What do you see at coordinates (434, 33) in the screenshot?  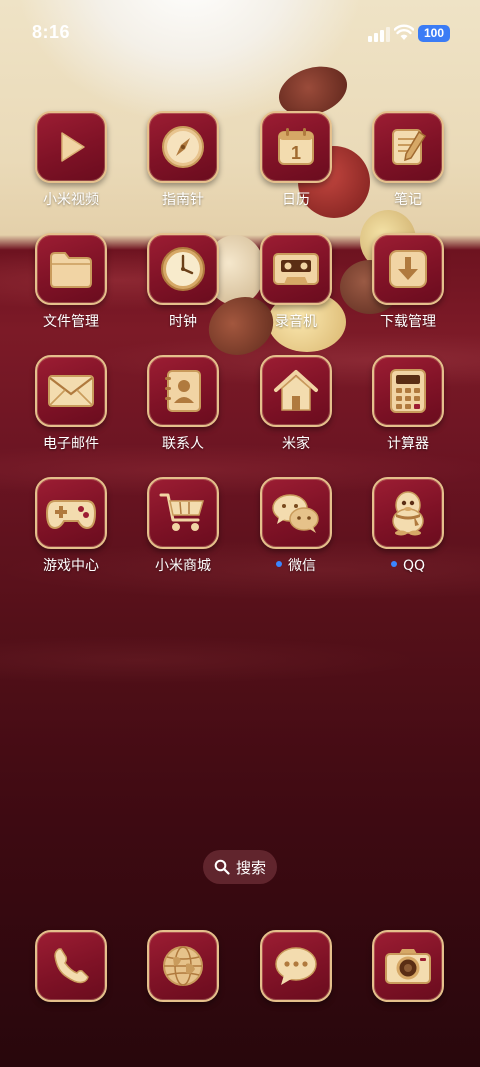 I see `battery-icon: 100` at bounding box center [434, 33].